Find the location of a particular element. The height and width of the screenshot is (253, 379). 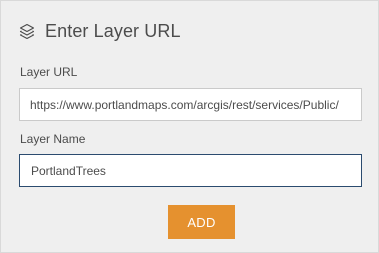

layer-name-label: Layer Name is located at coordinates (53, 139).